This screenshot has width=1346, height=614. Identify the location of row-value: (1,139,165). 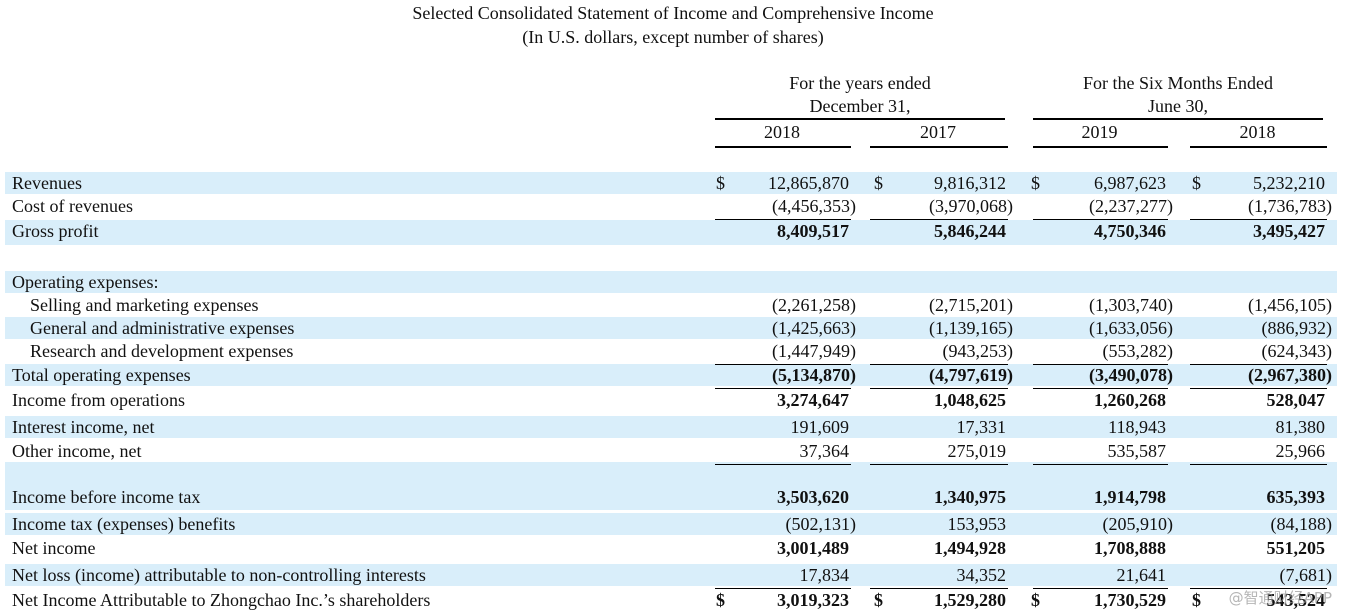
(971, 328).